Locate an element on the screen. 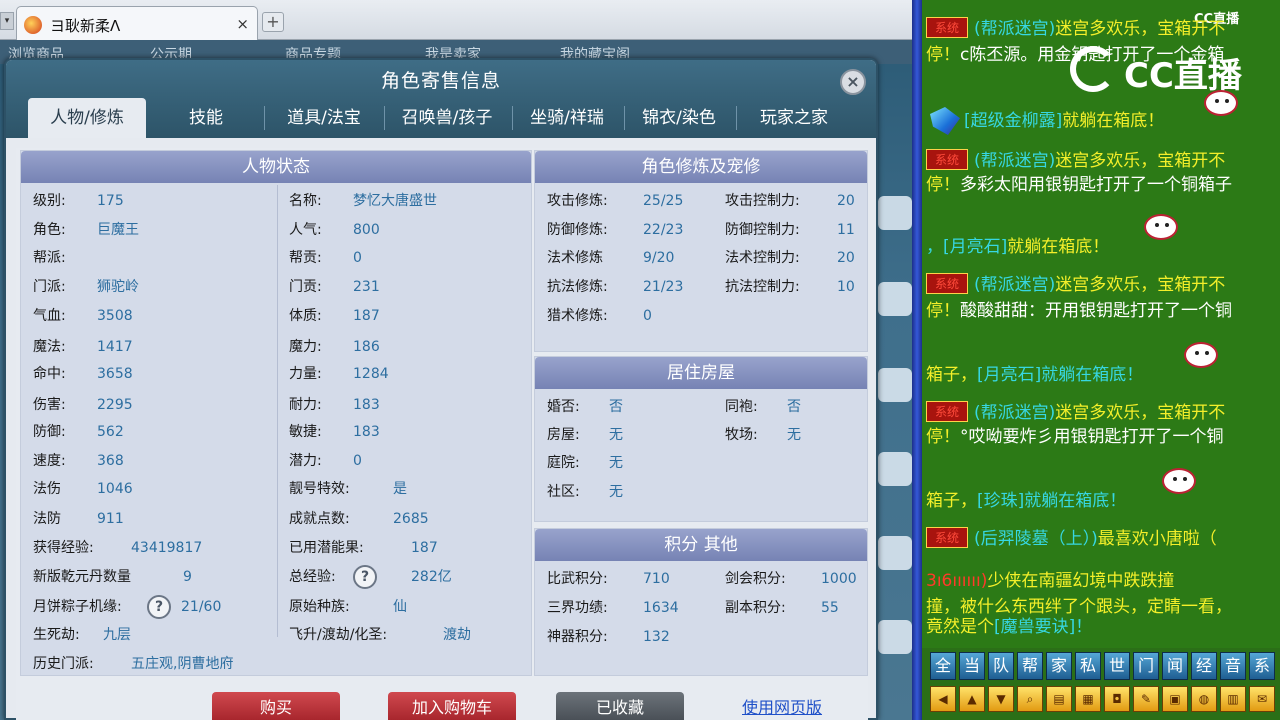  stat-origin-race: 原始种族: 仙 is located at coordinates (348, 607).